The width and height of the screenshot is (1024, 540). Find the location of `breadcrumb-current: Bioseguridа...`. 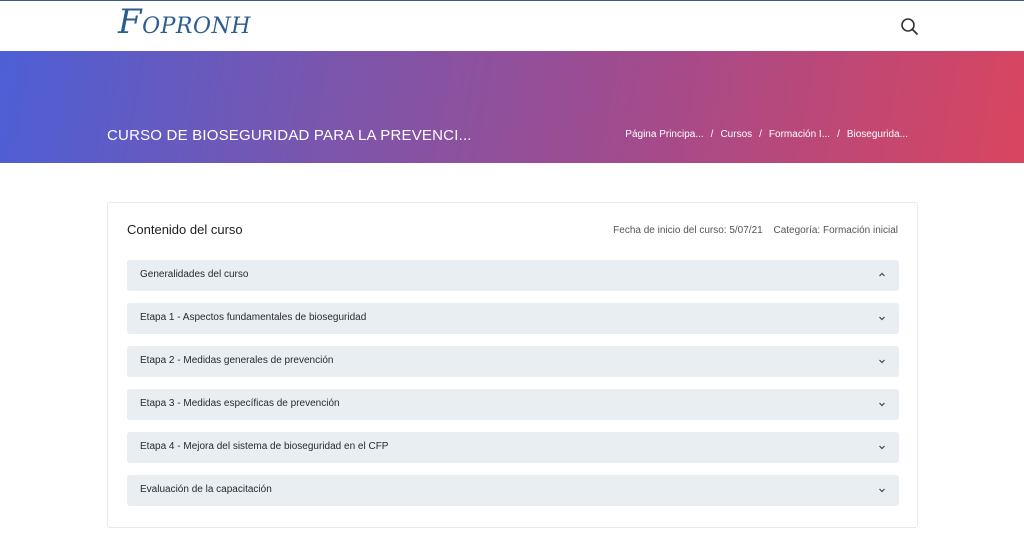

breadcrumb-current: Bioseguridа... is located at coordinates (877, 134).